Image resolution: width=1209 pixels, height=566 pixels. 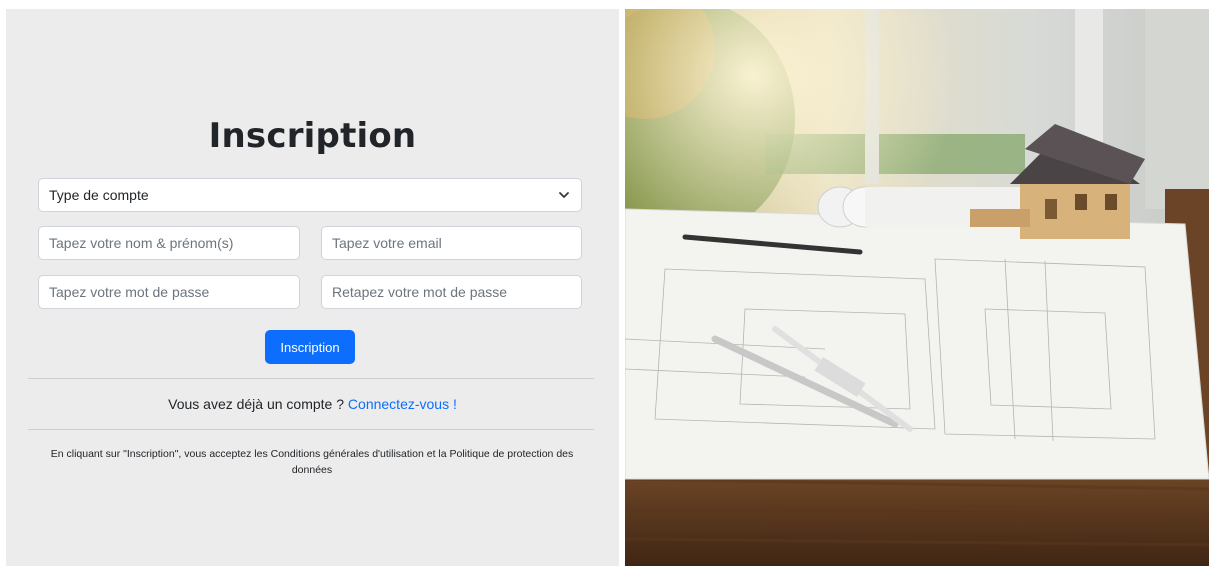 I want to click on page-title: Inscription, so click(x=312, y=136).